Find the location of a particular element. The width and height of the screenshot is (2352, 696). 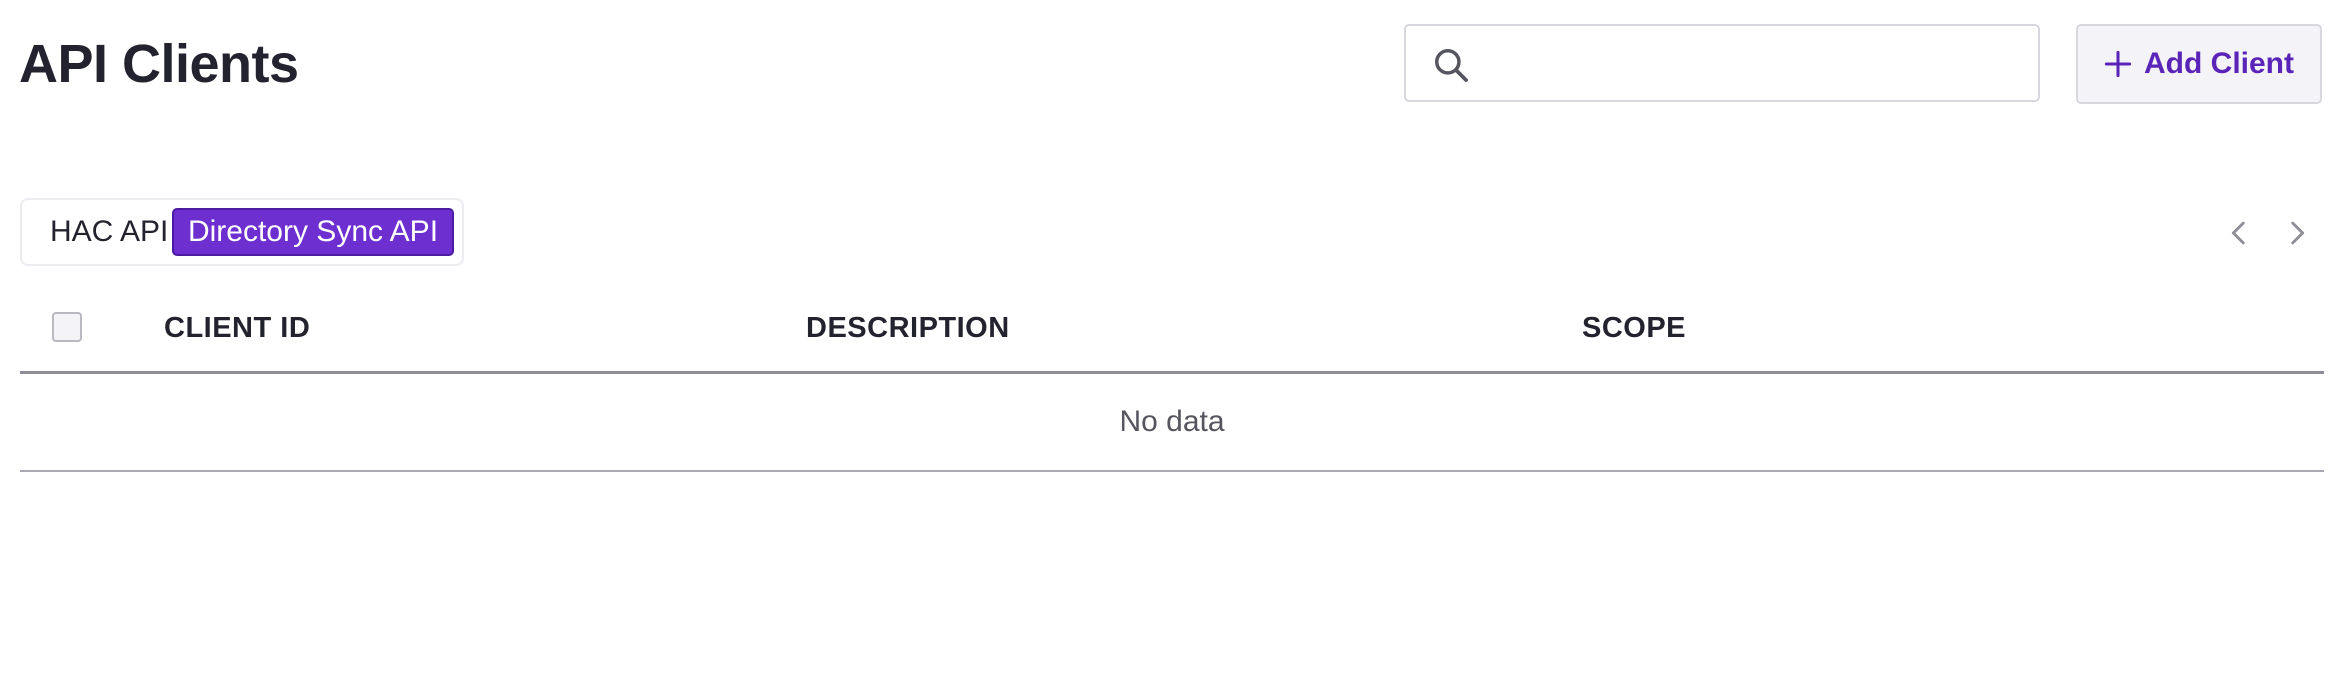

empty-state-text: No data is located at coordinates (1172, 421).